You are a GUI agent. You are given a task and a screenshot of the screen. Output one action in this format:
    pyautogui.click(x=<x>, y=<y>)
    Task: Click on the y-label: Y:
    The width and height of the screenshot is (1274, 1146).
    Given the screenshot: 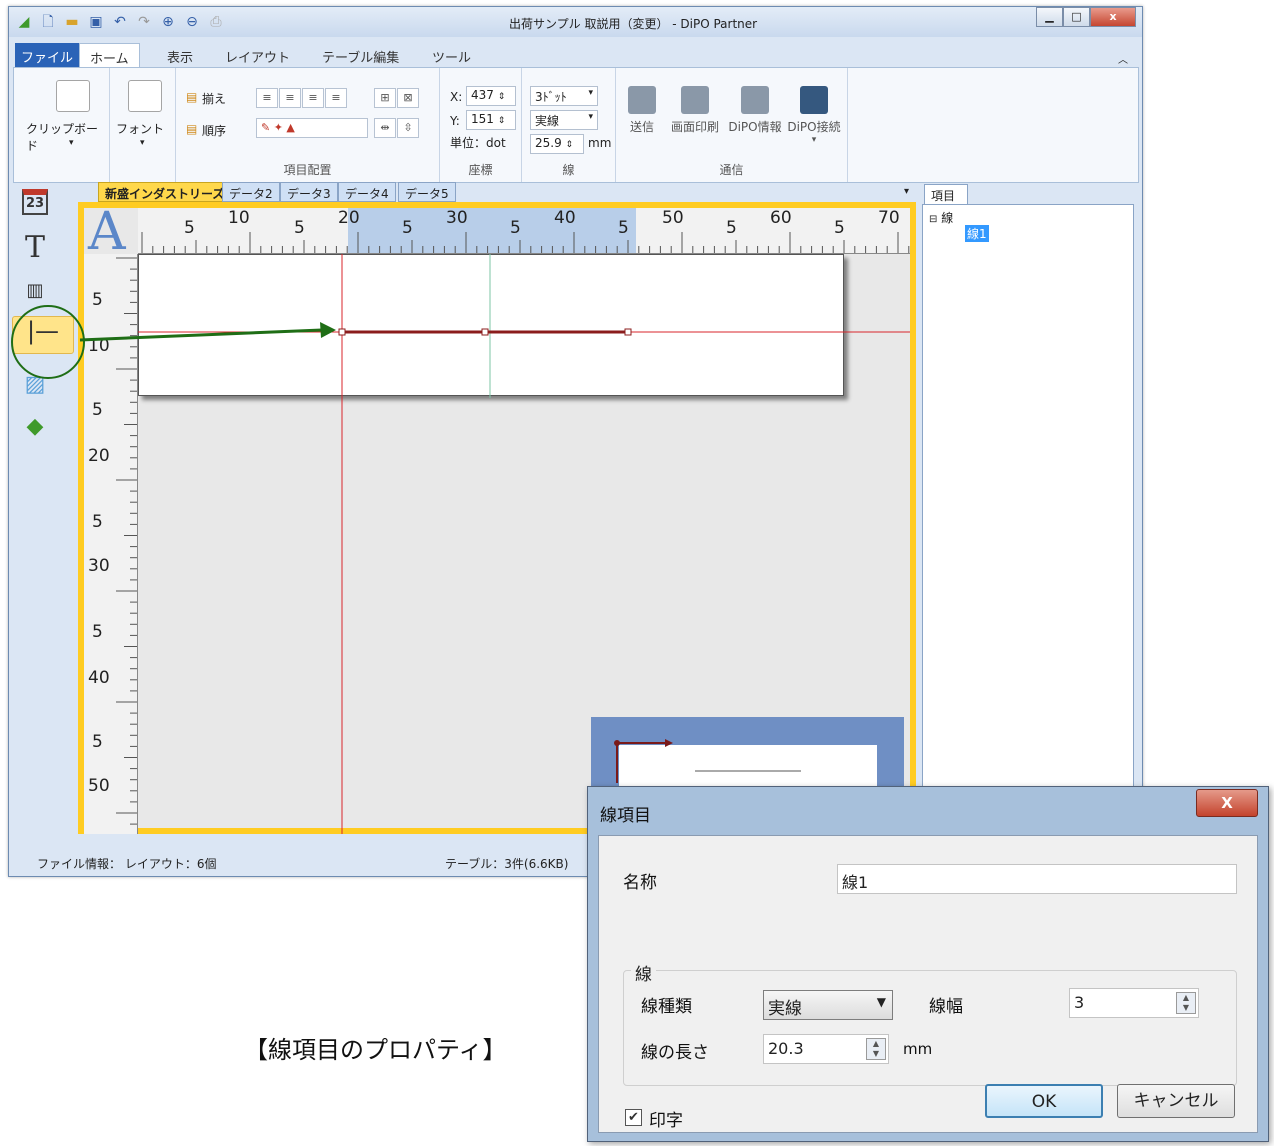 What is the action you would take?
    pyautogui.click(x=455, y=121)
    